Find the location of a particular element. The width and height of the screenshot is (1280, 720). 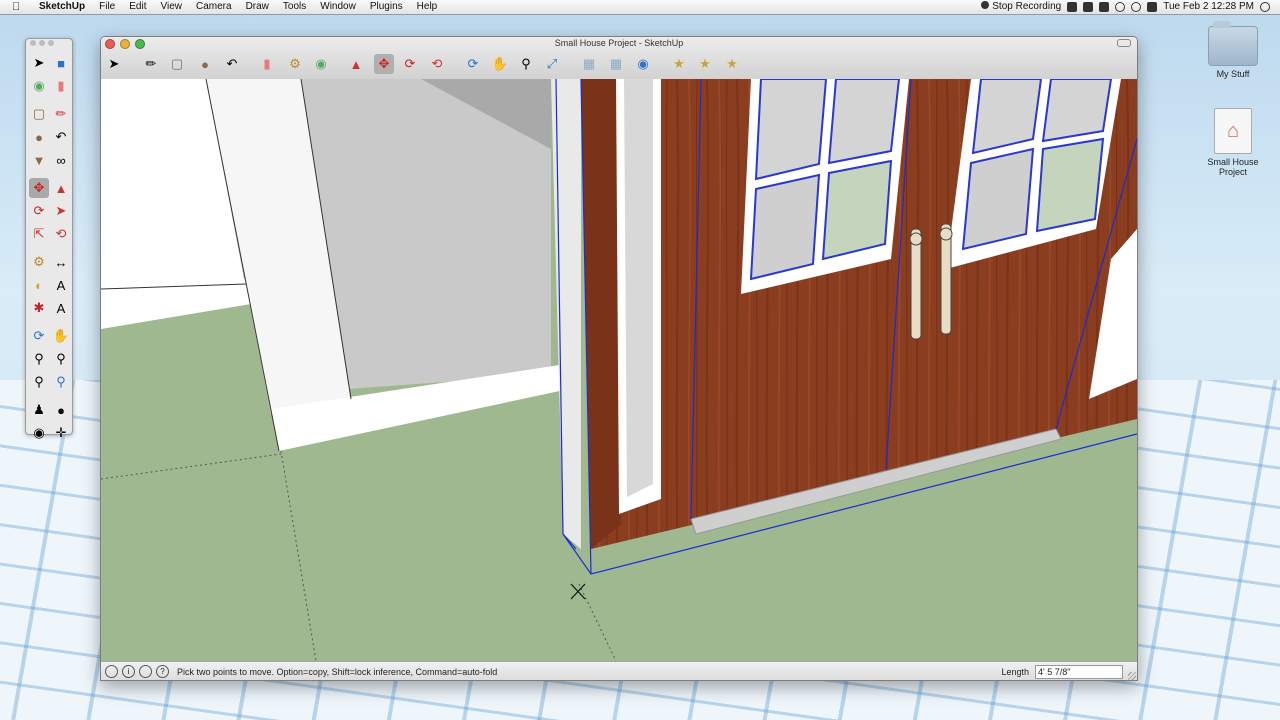

credits-icon: i is located at coordinates (128, 671).